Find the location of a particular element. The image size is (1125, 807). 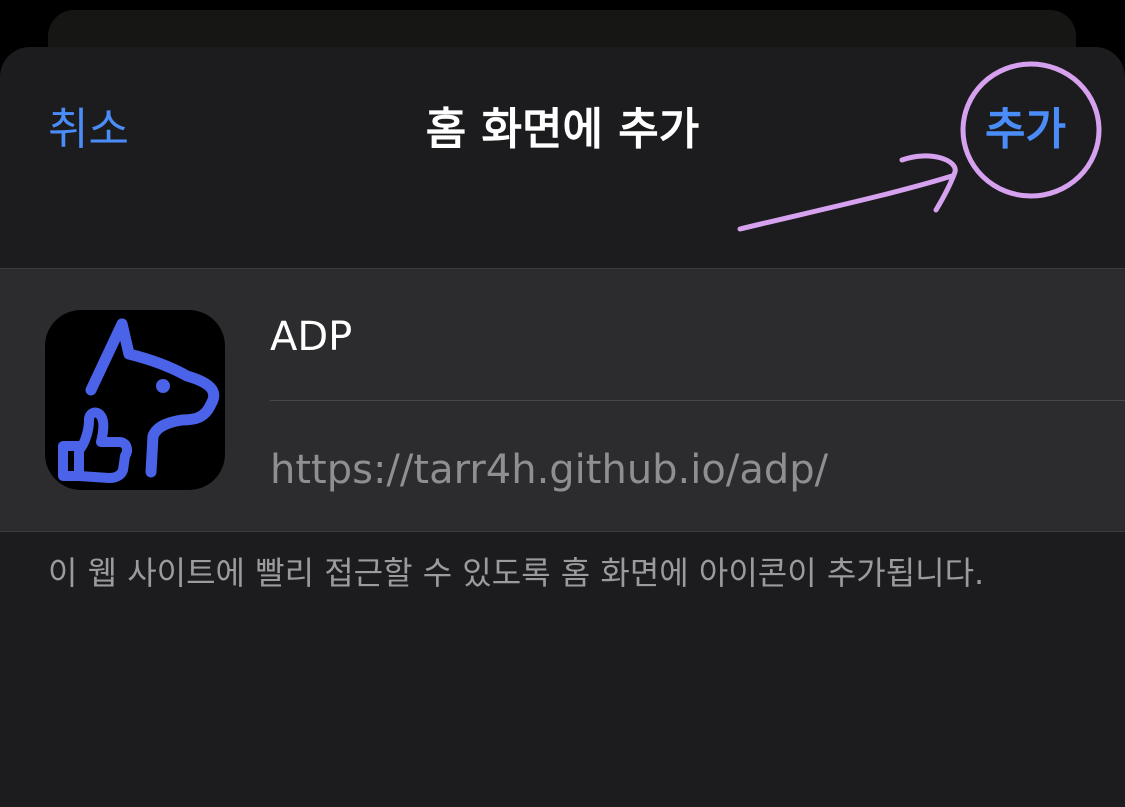

dog-thumbs-up-icon is located at coordinates (135, 400).